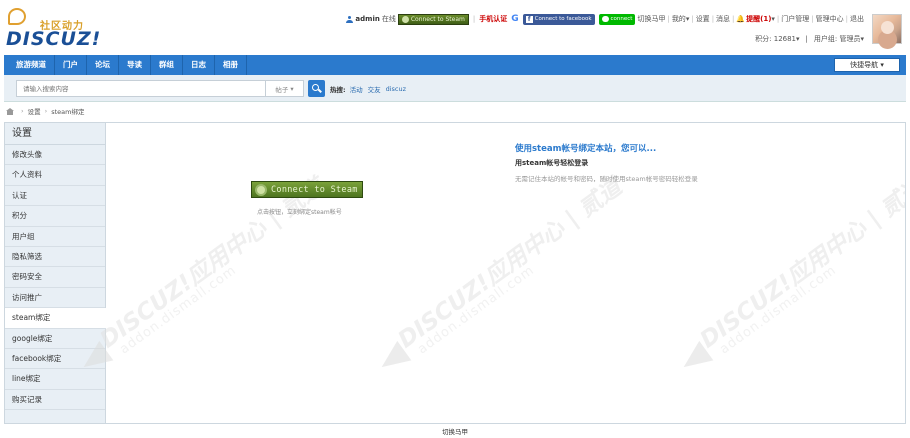  What do you see at coordinates (55, 237) in the screenshot?
I see `sidebar-item-usergroup: 用户组` at bounding box center [55, 237].